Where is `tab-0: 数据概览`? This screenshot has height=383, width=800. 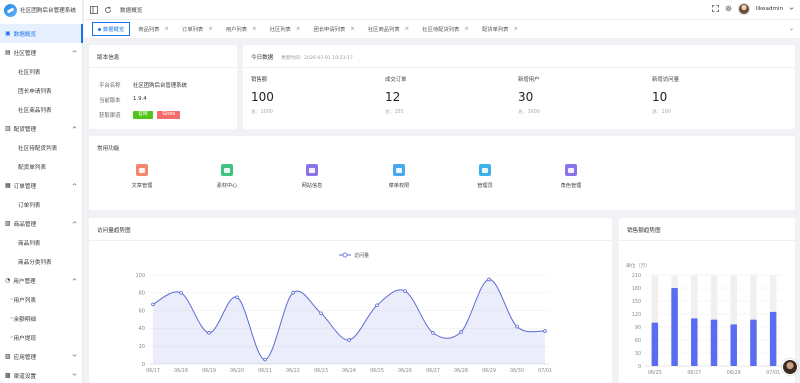
tab-0: 数据概览 is located at coordinates (111, 29).